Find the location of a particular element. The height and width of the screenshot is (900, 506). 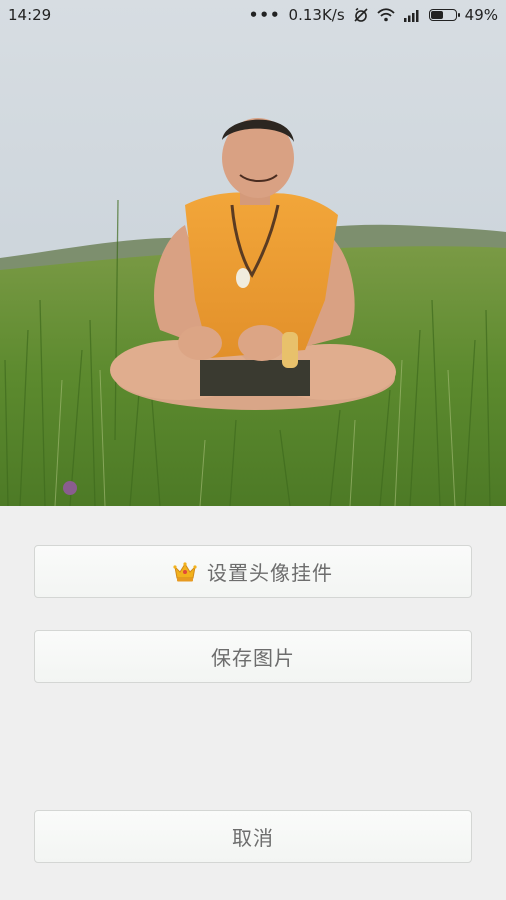

status-bar: 14:29 ••• 0.13K/s 49% is located at coordinates (253, 15).